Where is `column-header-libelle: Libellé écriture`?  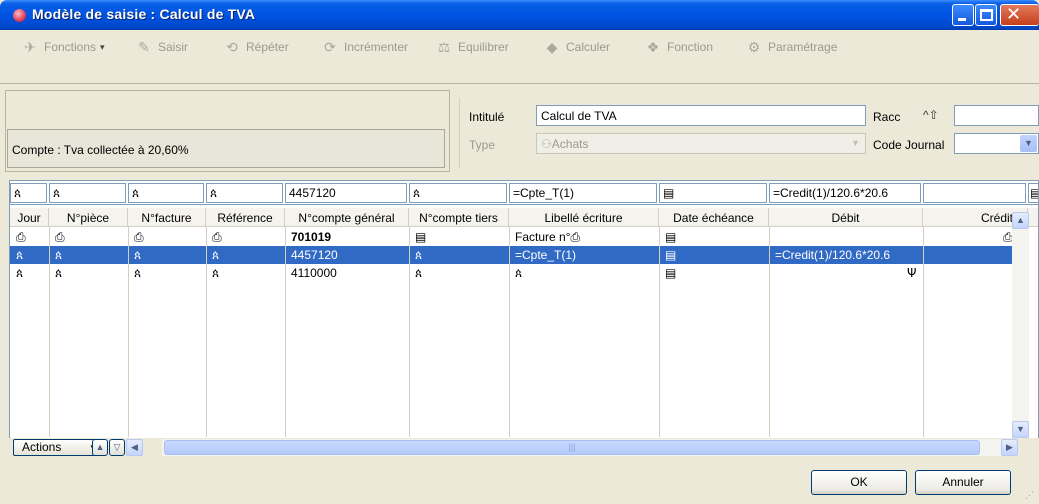 column-header-libelle: Libellé écriture is located at coordinates (584, 217).